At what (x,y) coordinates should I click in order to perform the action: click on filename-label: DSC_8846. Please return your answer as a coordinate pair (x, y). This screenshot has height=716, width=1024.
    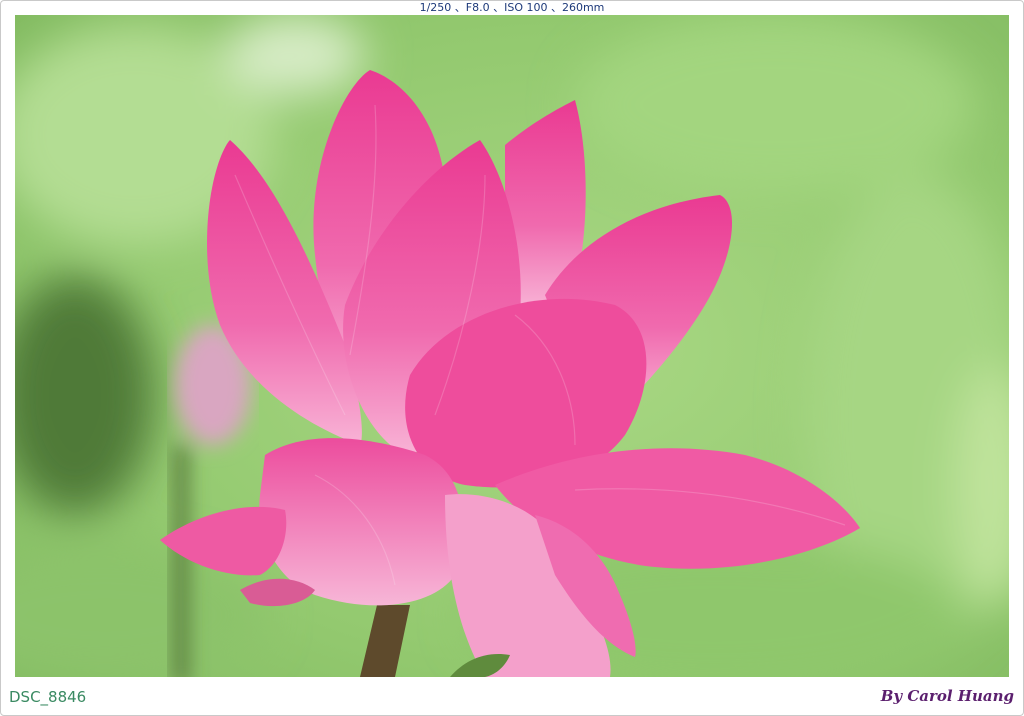
    Looking at the image, I should click on (48, 697).